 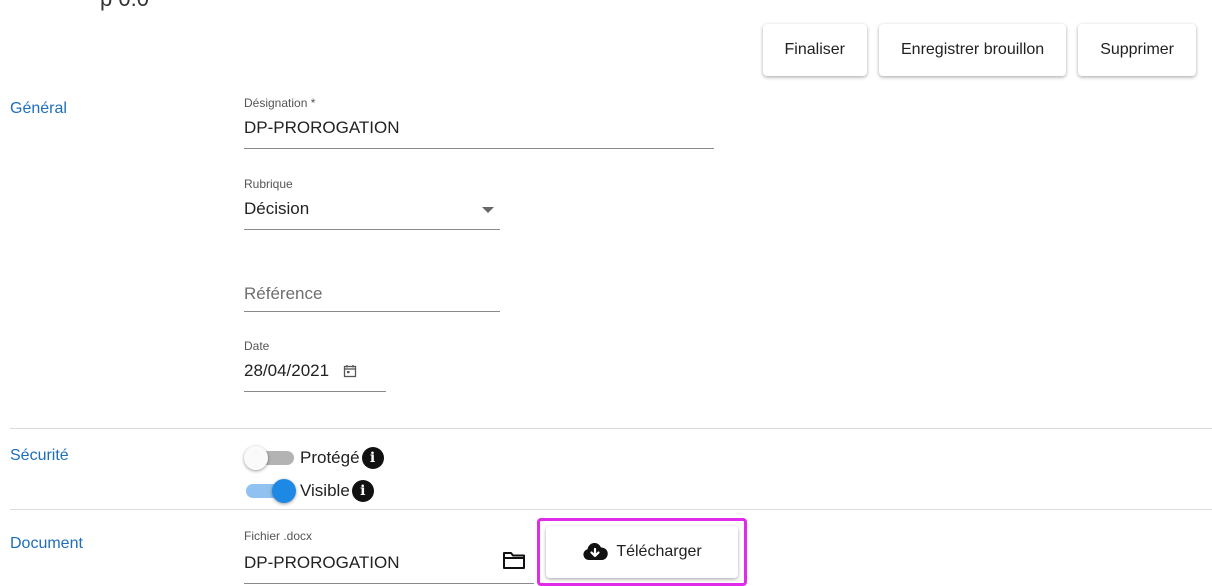 I want to click on save-draft-button: Enregistrer brouillon, so click(x=973, y=50).